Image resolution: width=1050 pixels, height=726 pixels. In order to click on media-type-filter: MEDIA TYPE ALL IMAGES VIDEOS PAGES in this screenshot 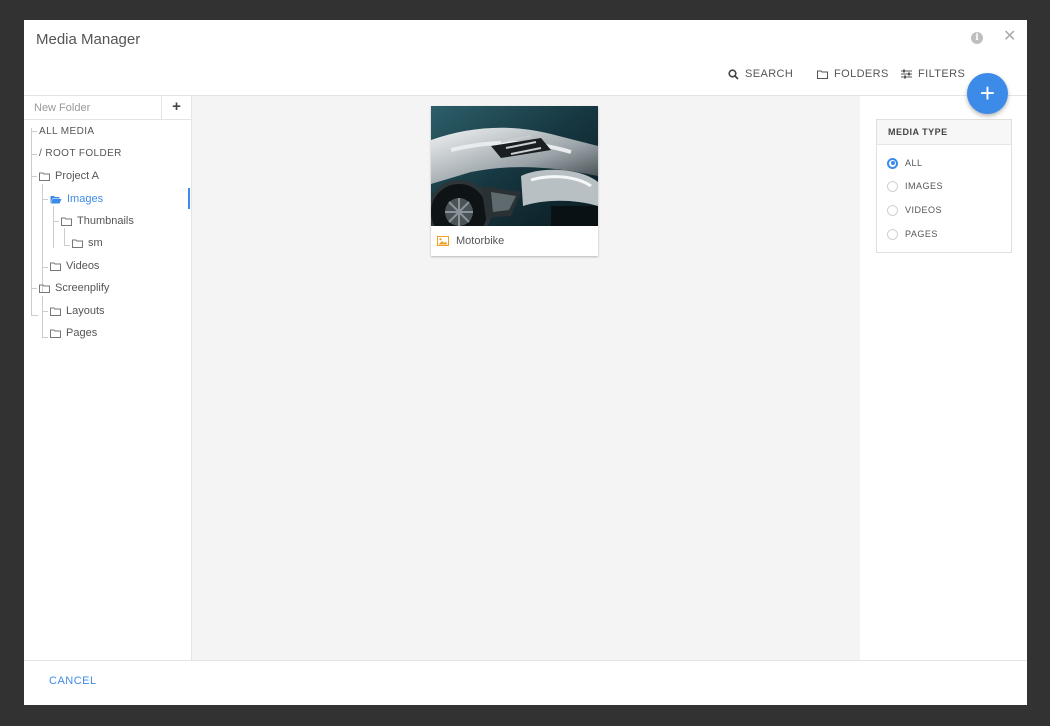, I will do `click(944, 186)`.